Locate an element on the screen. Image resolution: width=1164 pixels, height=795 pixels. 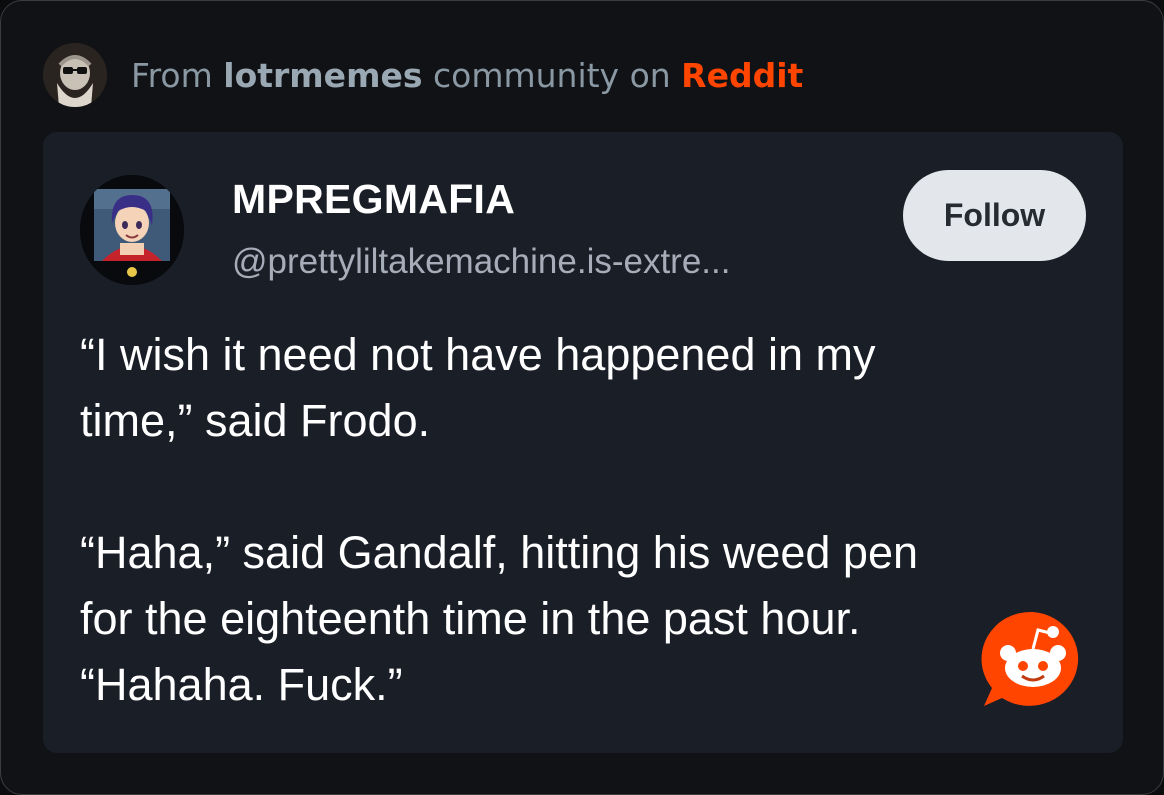
post-author-avatar is located at coordinates (132, 230).